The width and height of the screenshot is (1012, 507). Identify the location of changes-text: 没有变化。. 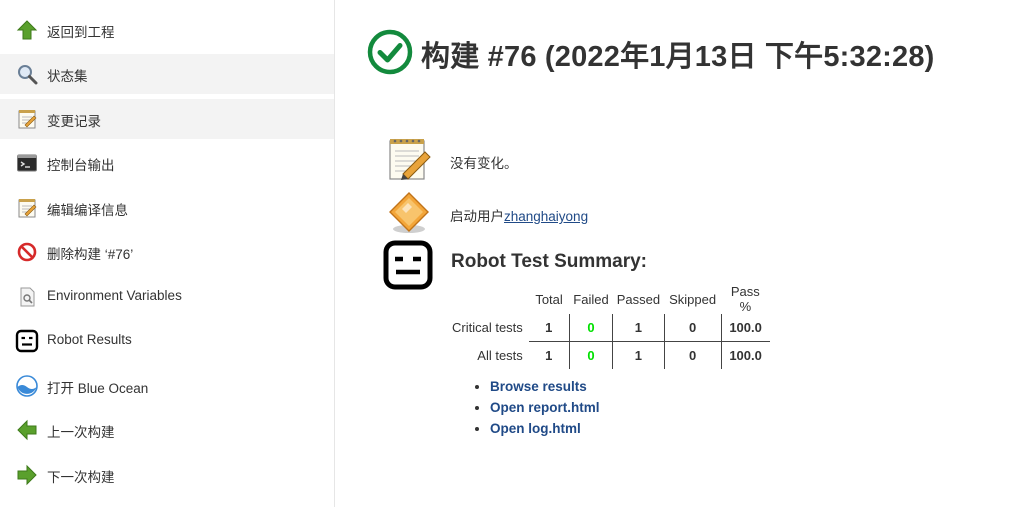
(484, 163).